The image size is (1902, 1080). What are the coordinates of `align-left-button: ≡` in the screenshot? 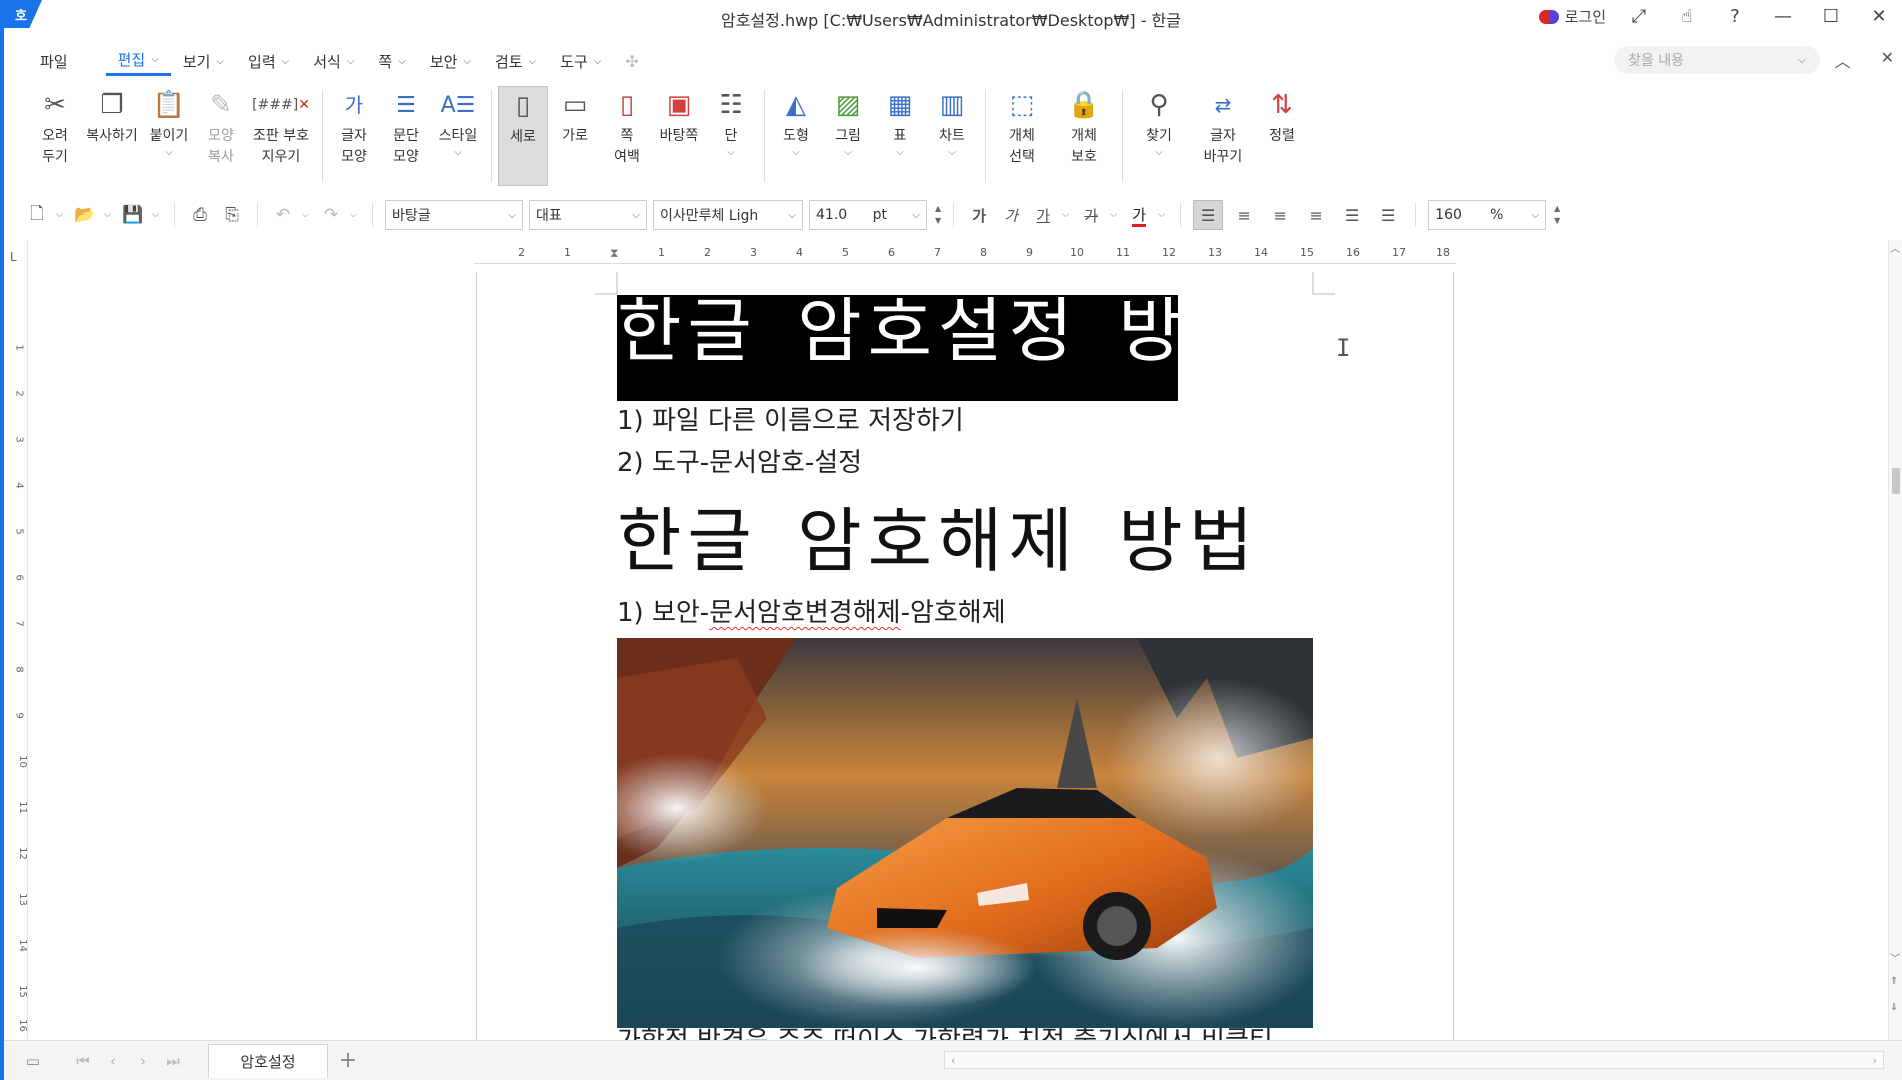 It's located at (1244, 215).